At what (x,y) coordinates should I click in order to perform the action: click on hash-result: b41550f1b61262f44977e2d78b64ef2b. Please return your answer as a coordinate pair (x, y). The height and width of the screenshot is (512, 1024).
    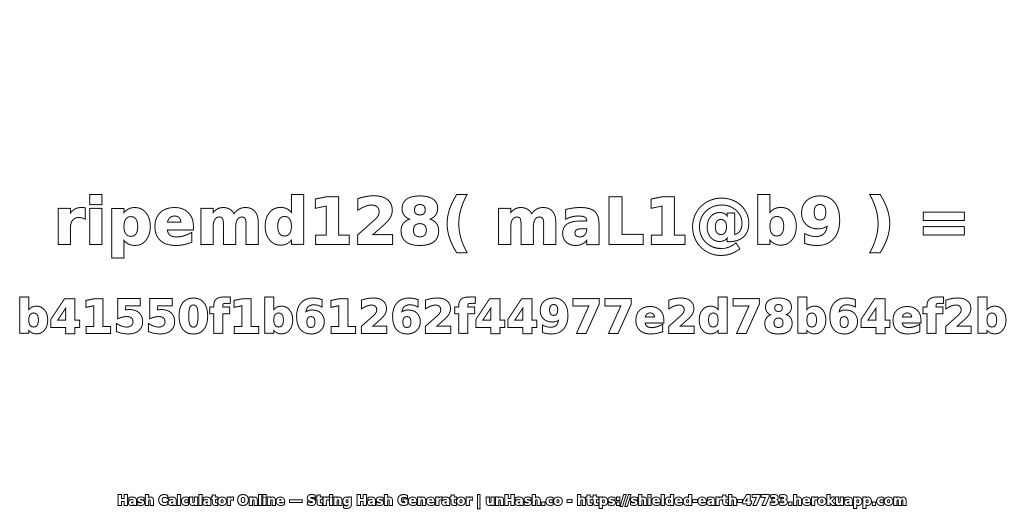
    Looking at the image, I should click on (511, 317).